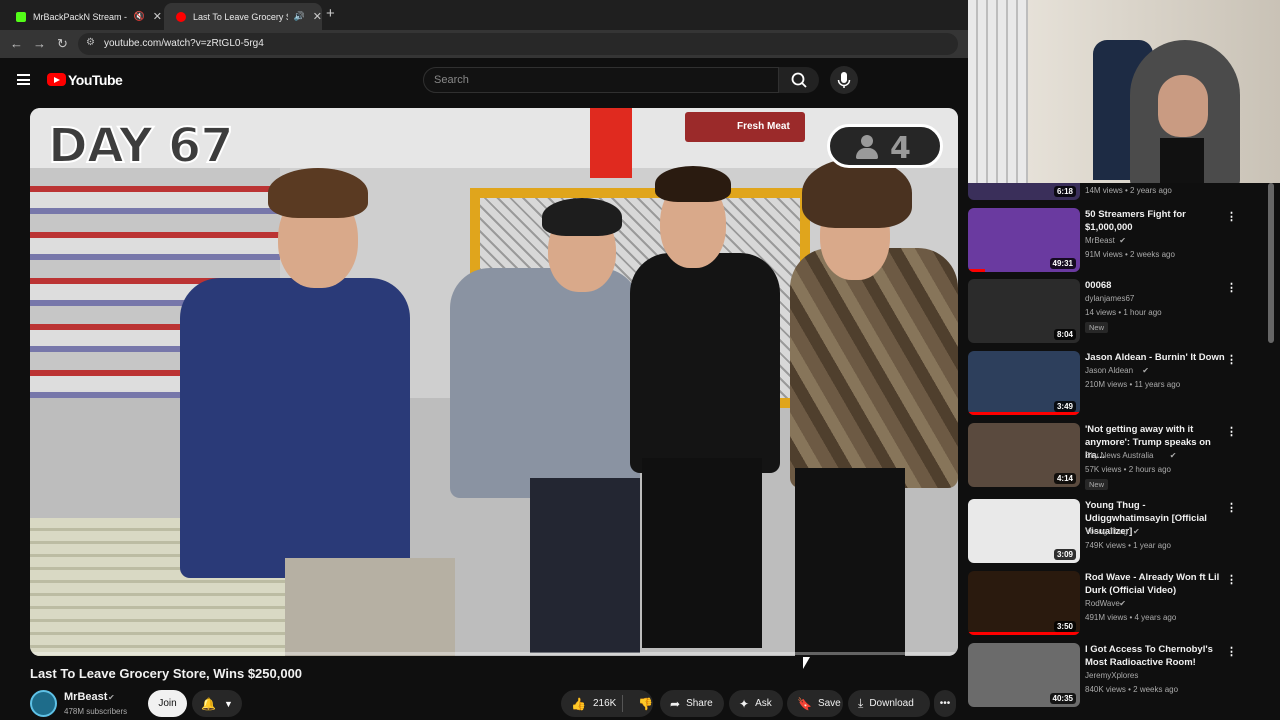 The image size is (1280, 720). I want to click on recommendation-meta: 749K views • 1 year ago, so click(1128, 545).